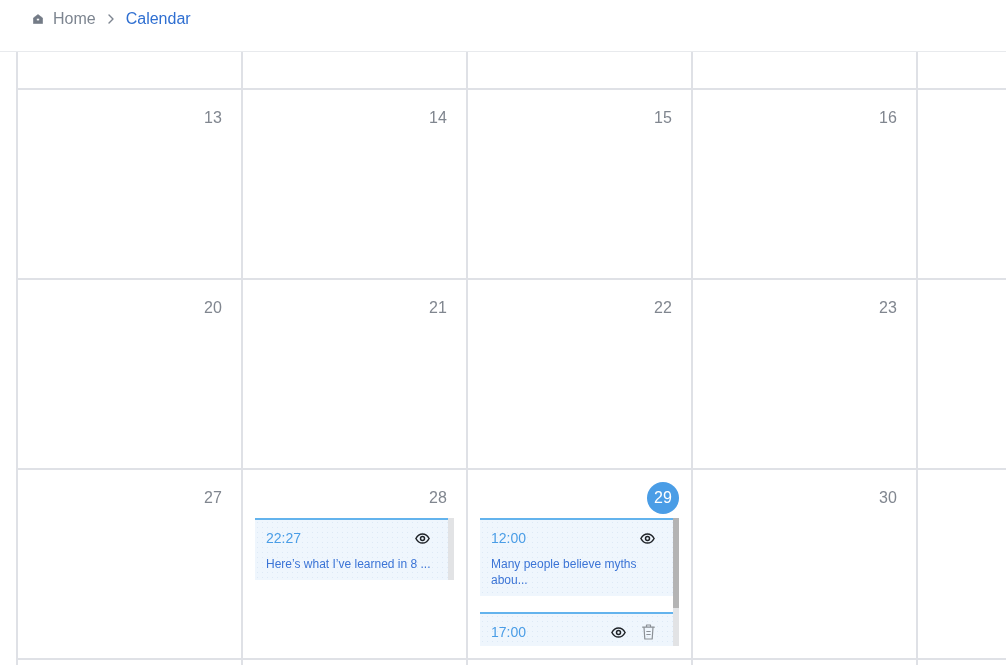  I want to click on event-time: 17:00, so click(509, 632).